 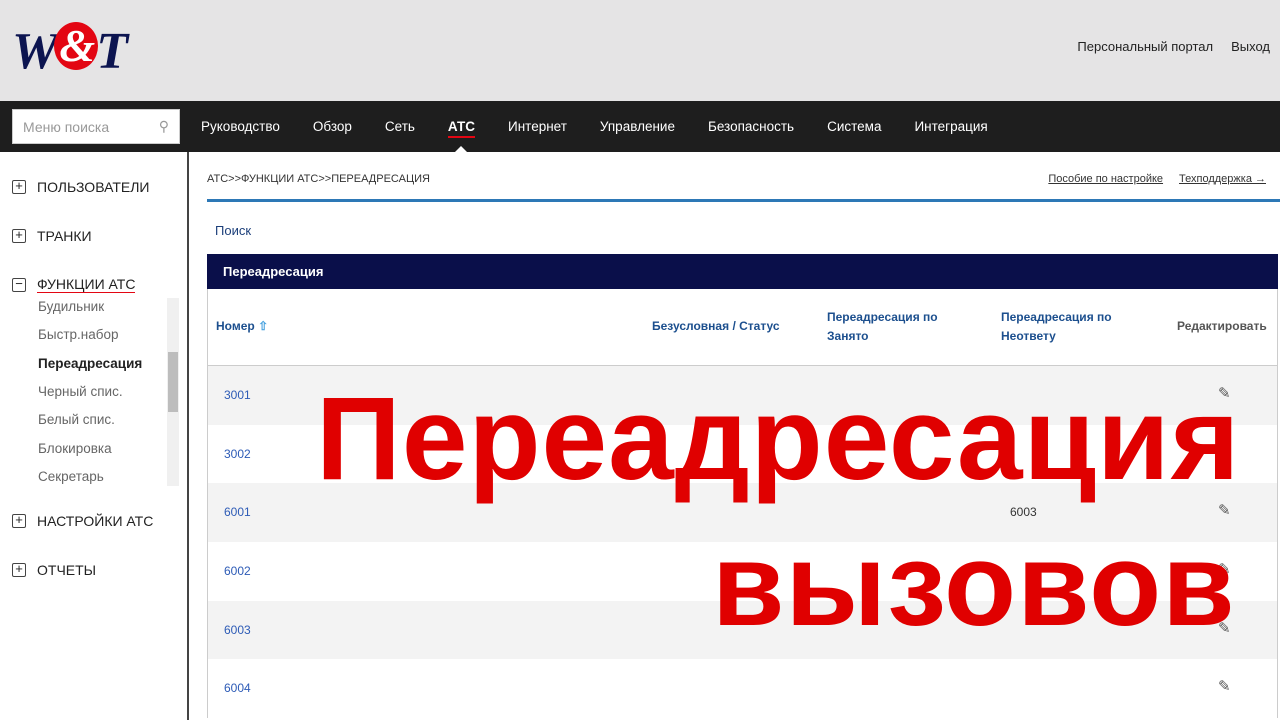 I want to click on nav-item: Сеть, so click(x=400, y=126).